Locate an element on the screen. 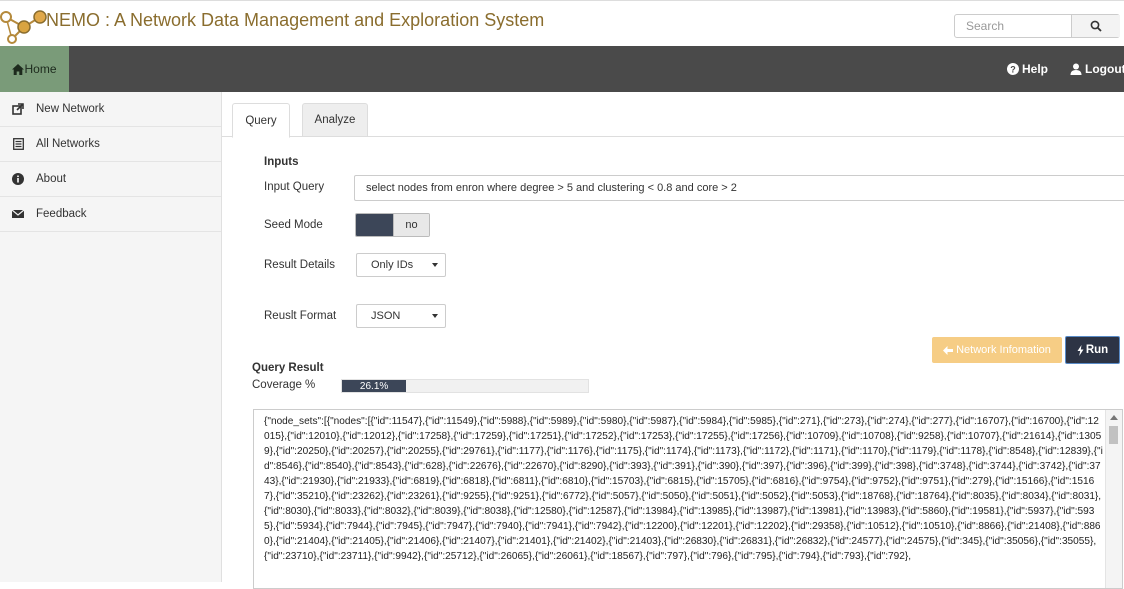 The height and width of the screenshot is (589, 1124). result-details-select: Only IDs is located at coordinates (401, 265).